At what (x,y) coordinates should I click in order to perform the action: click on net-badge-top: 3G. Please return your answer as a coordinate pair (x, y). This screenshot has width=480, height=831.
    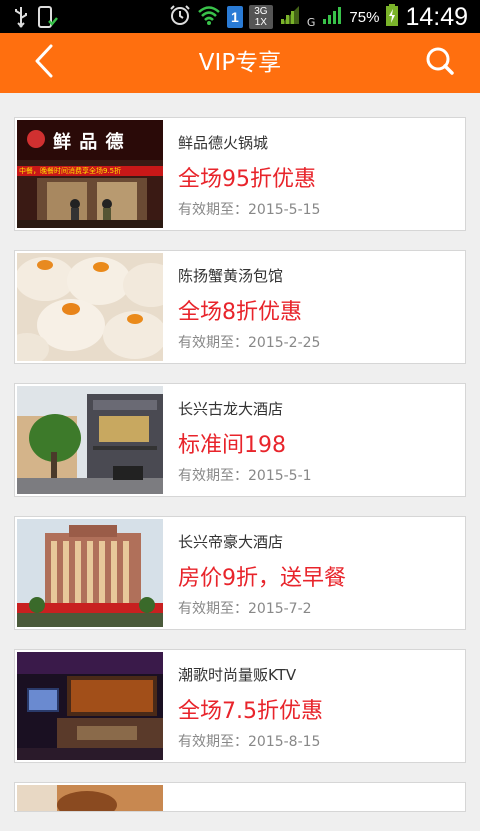
    Looking at the image, I should click on (261, 11).